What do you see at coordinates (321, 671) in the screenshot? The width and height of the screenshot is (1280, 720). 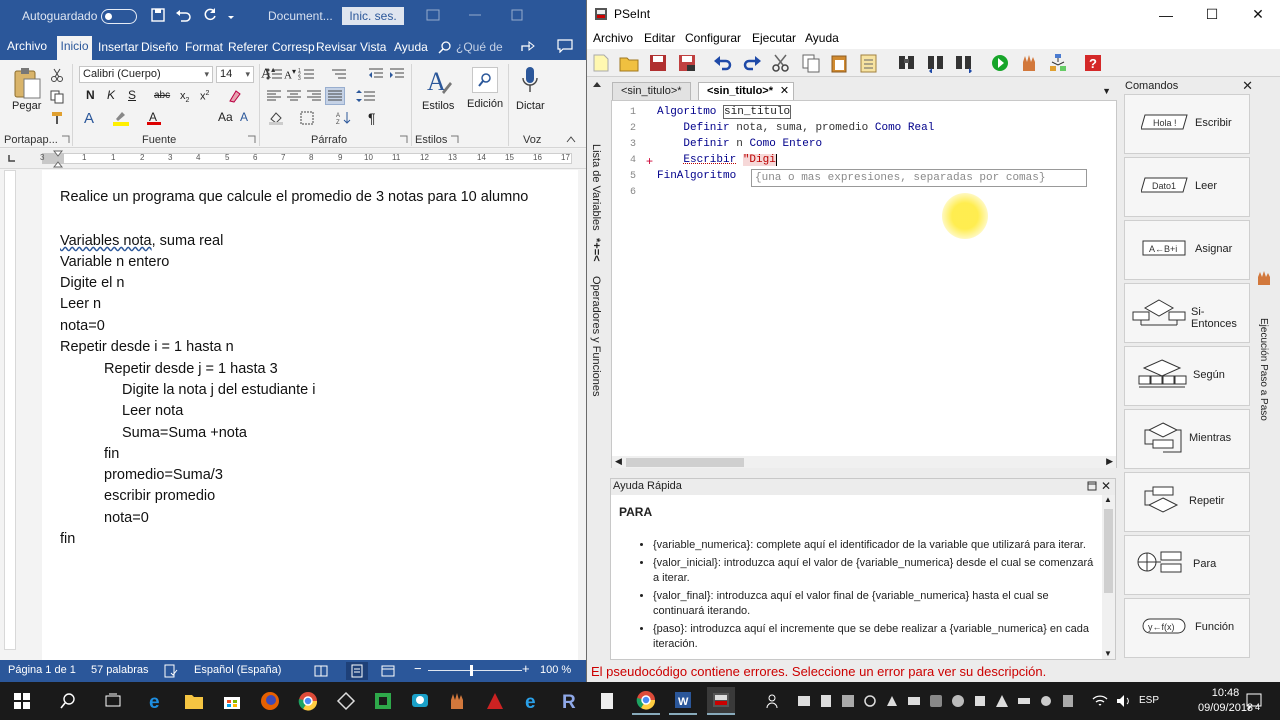 I see `read-mode-icon` at bounding box center [321, 671].